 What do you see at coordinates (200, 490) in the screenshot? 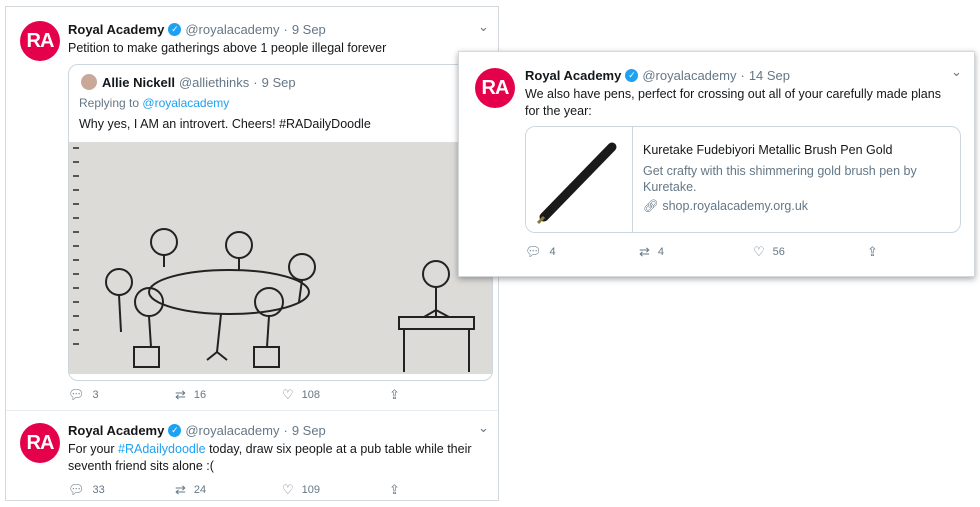
I see `retweet-count: 24` at bounding box center [200, 490].